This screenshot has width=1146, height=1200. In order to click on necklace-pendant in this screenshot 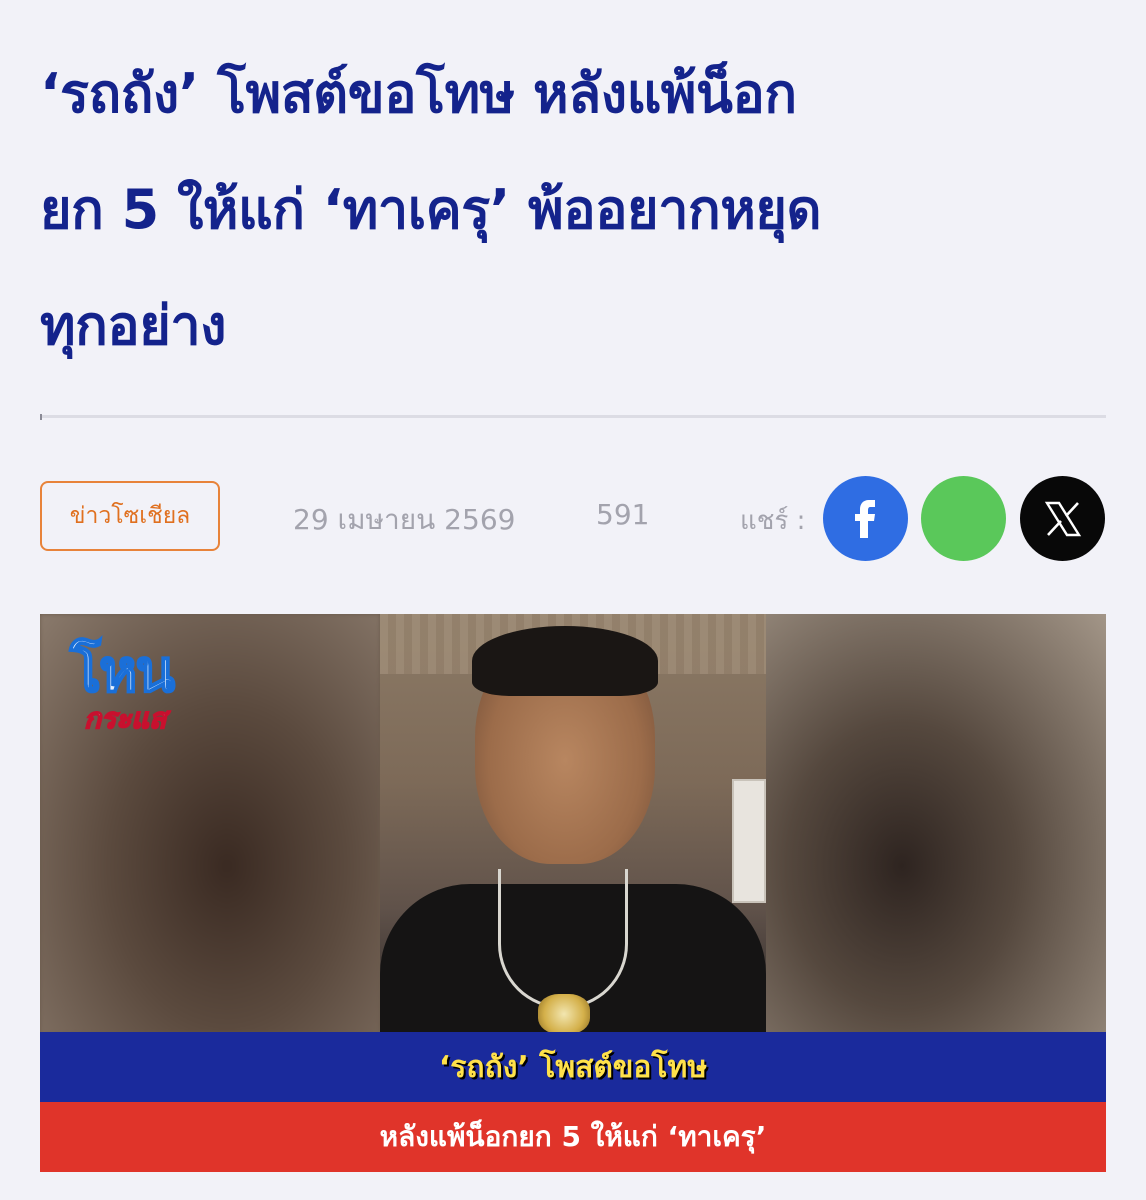, I will do `click(564, 1014)`.